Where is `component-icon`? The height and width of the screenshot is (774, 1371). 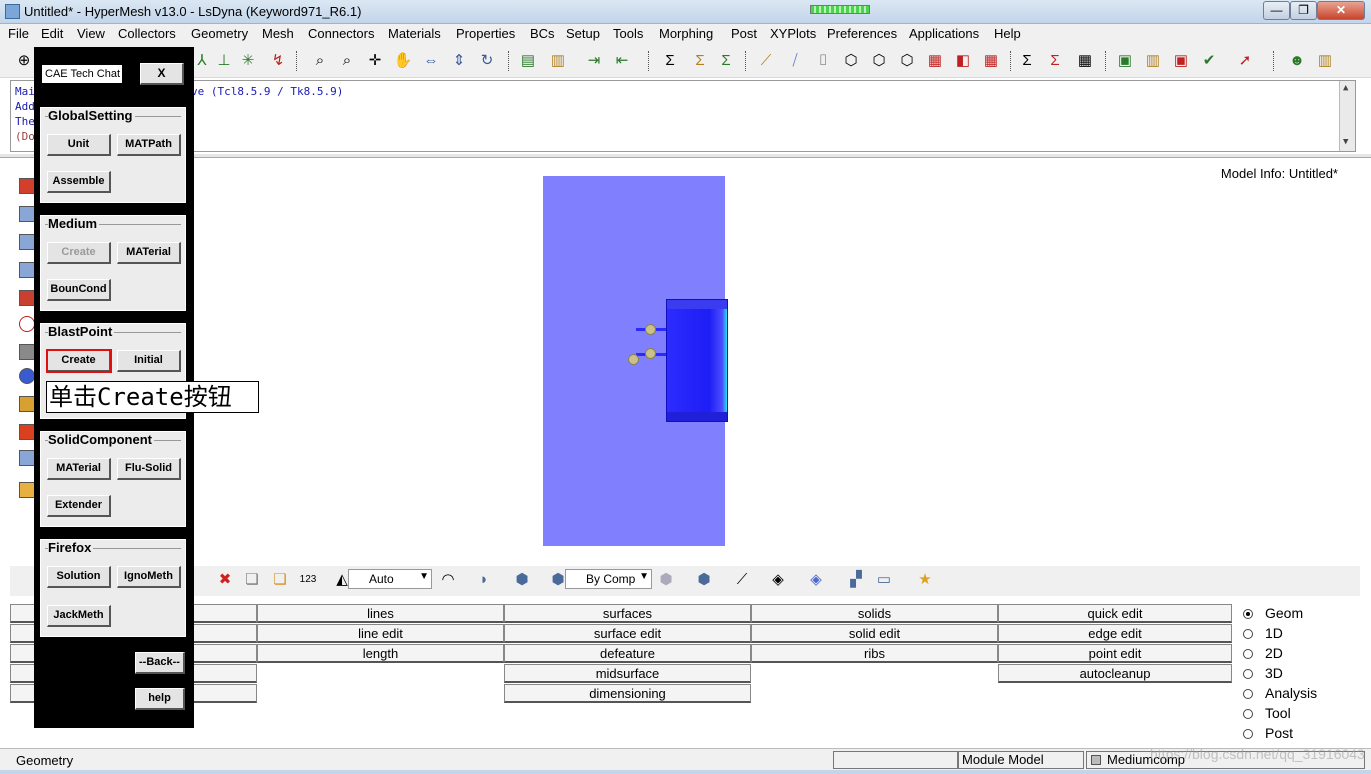 component-icon is located at coordinates (27, 214).